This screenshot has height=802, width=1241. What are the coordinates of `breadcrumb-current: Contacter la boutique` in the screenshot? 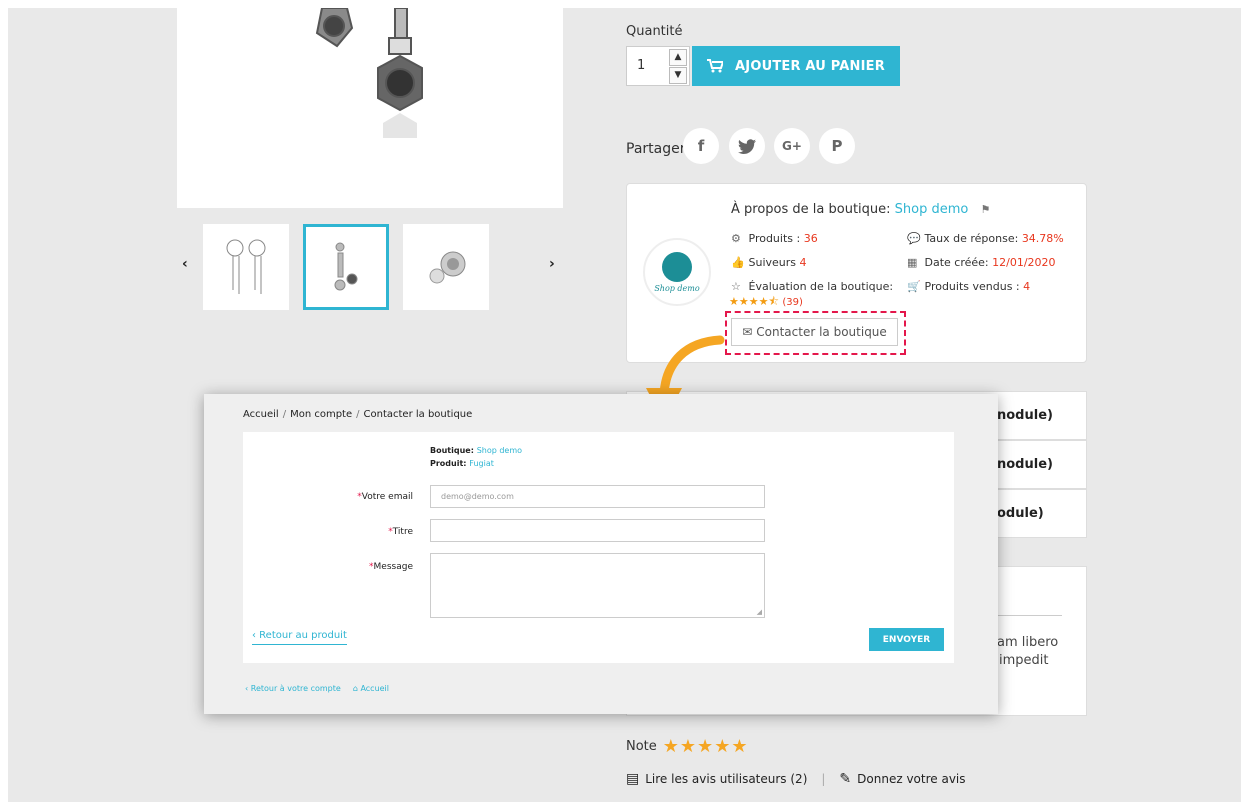 It's located at (418, 414).